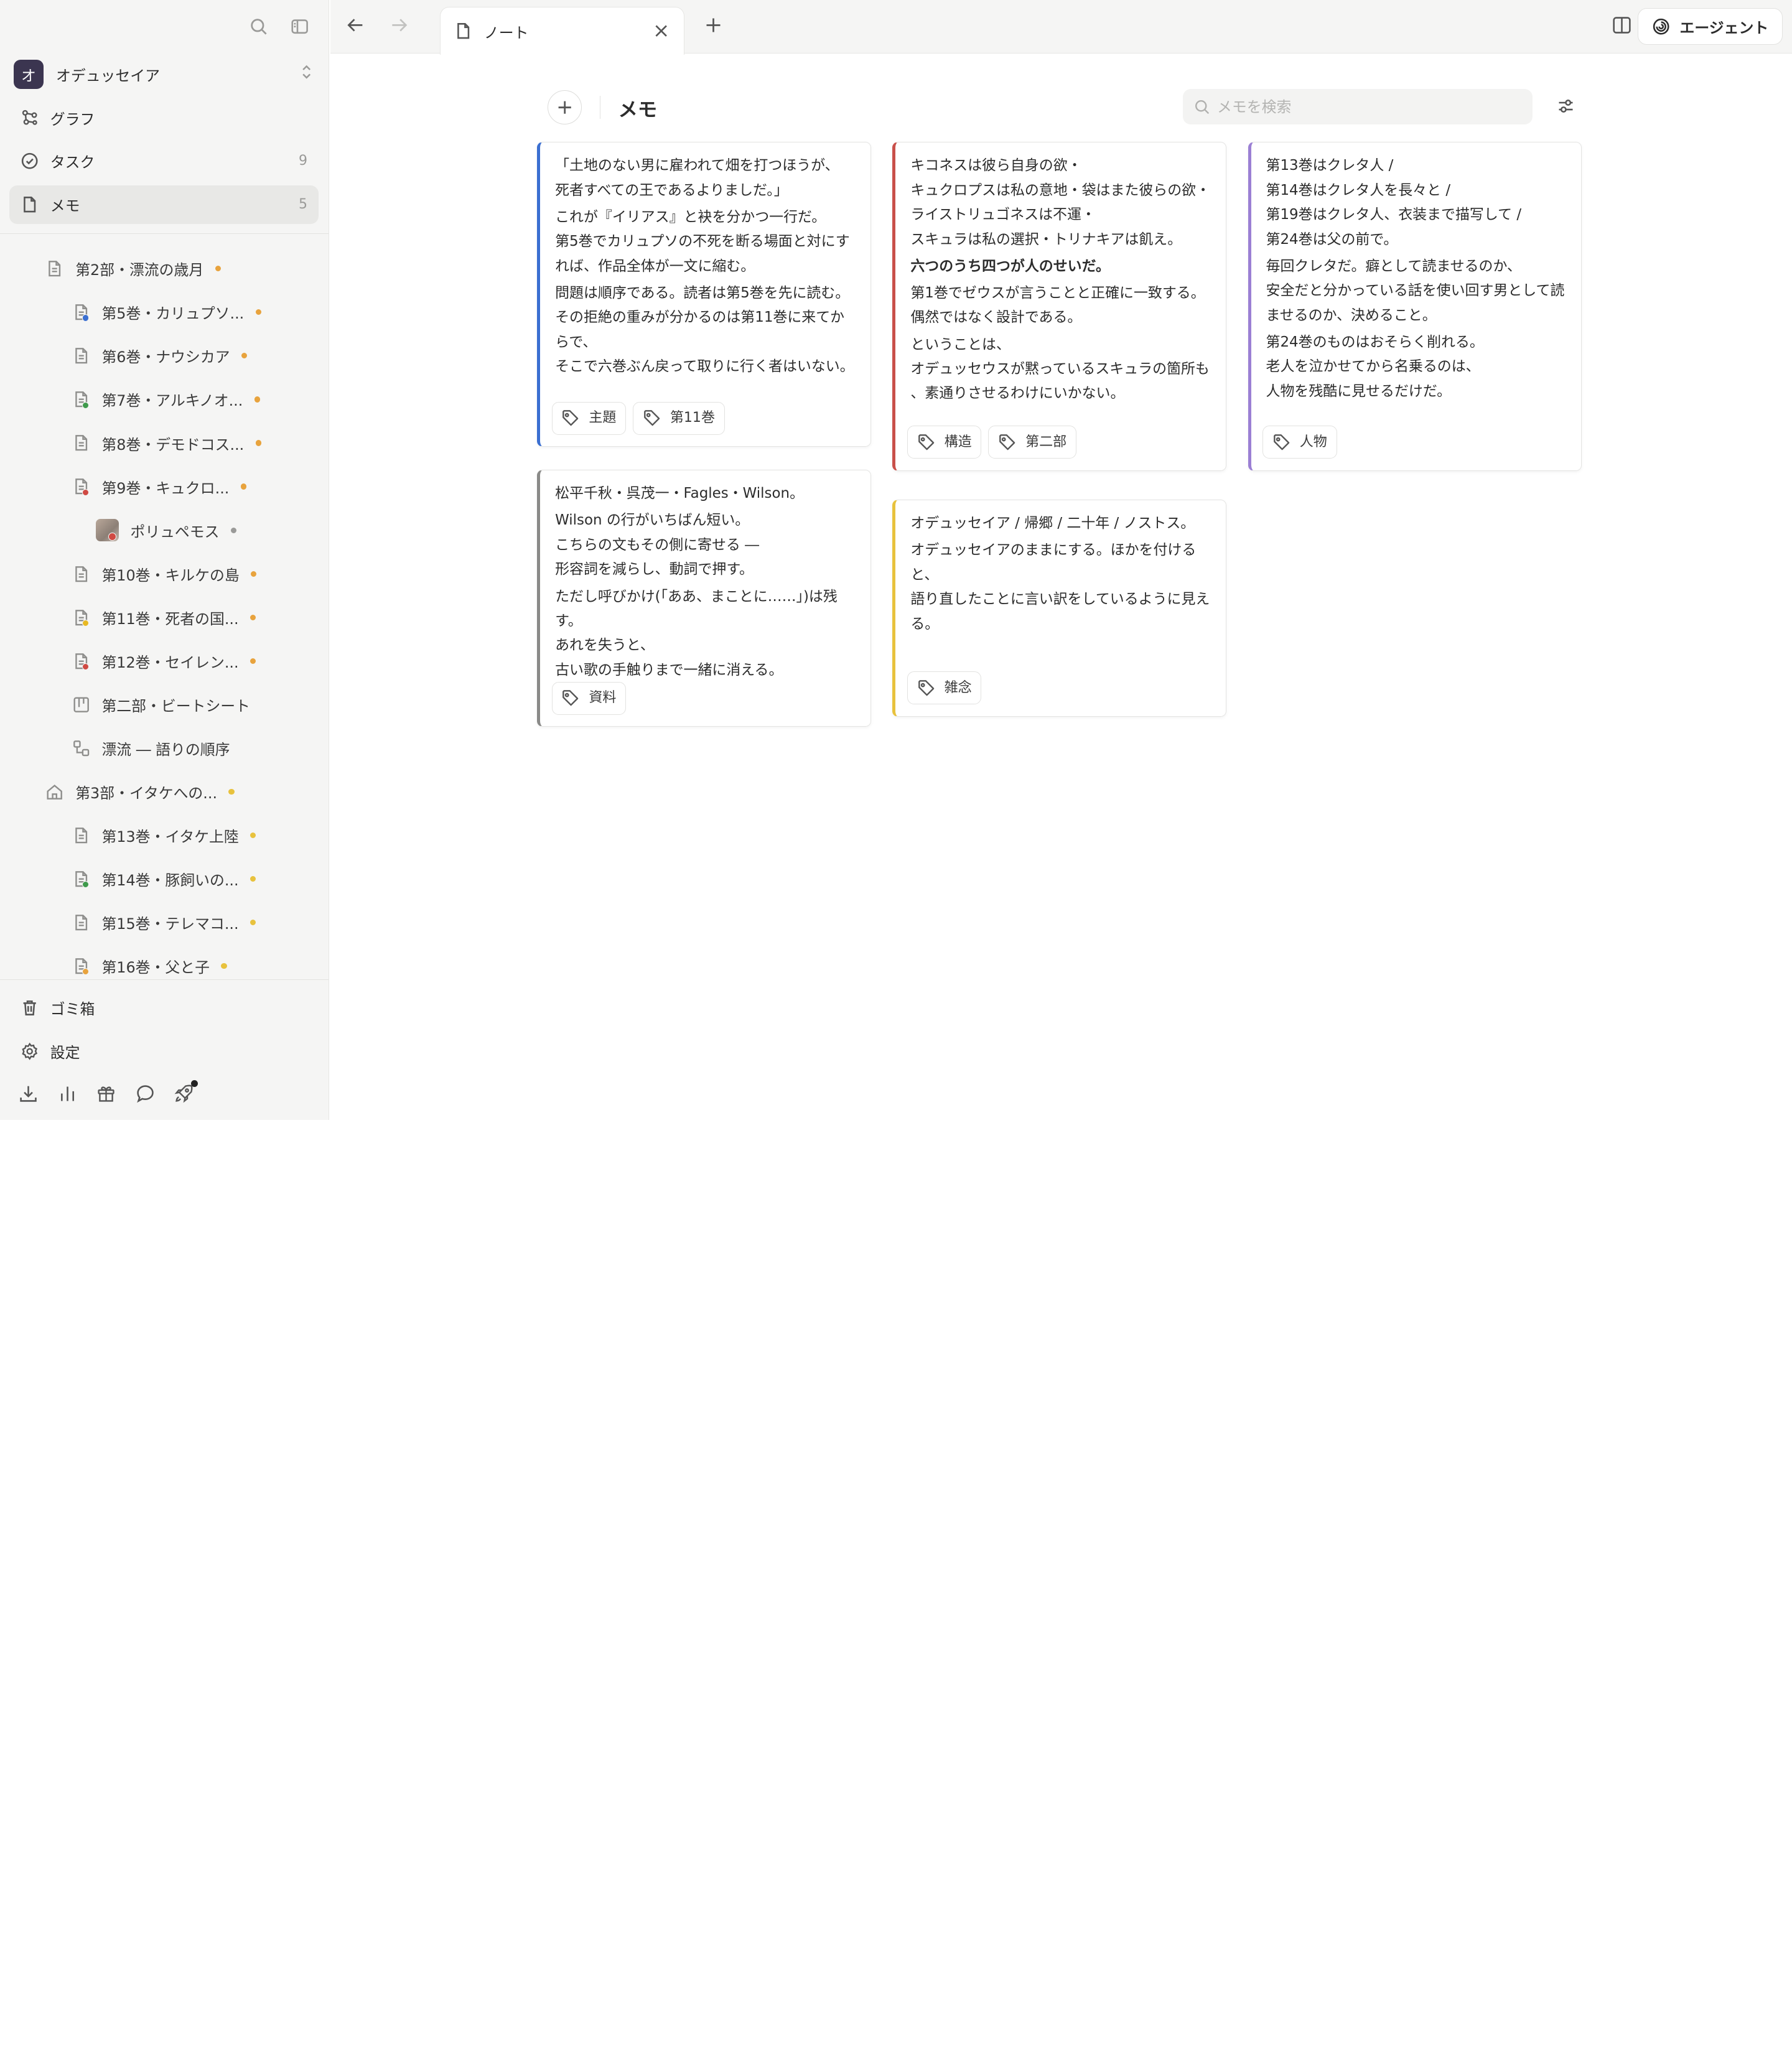 This screenshot has height=2057, width=1792. What do you see at coordinates (603, 418) in the screenshot?
I see `tag-label: 主題` at bounding box center [603, 418].